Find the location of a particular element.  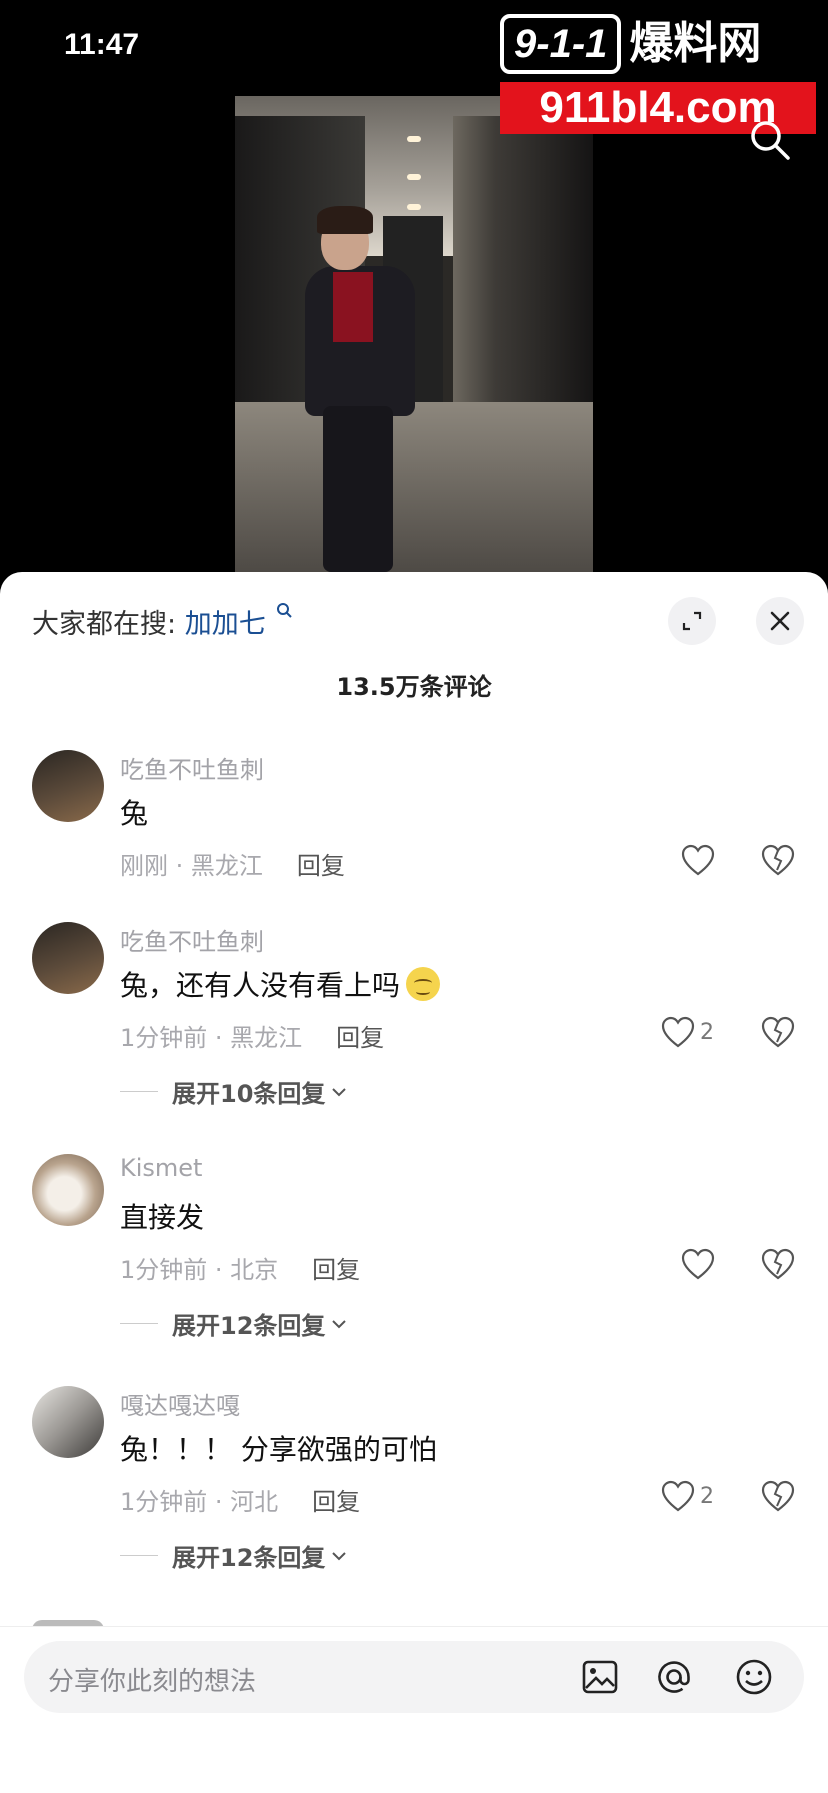

comment-text-row: 兔，还有人没有看上吗 is located at coordinates (280, 984).